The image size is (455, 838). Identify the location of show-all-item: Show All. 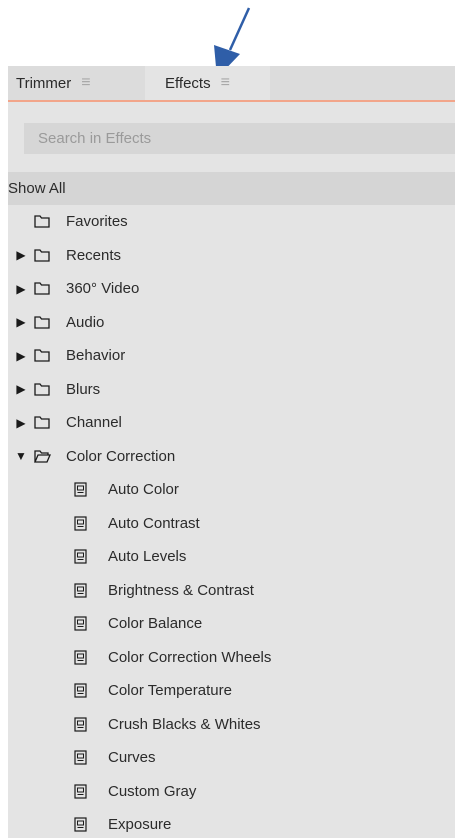
(231, 188).